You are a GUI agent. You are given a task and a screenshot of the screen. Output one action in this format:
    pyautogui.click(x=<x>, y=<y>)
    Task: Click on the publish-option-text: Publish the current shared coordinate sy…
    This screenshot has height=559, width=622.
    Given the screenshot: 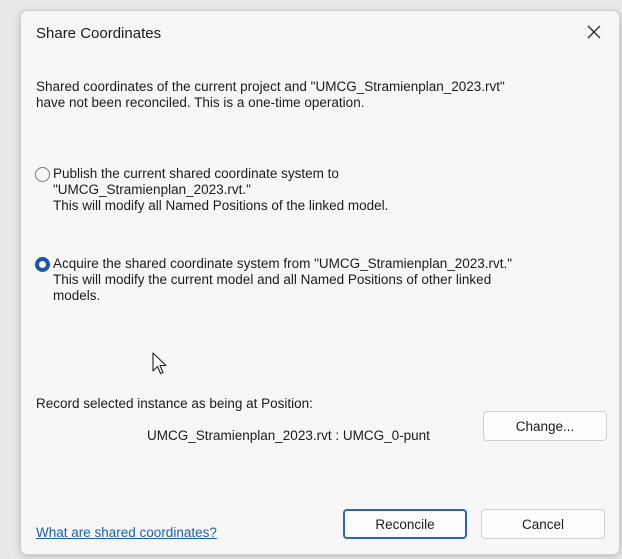 What is the action you would take?
    pyautogui.click(x=333, y=190)
    